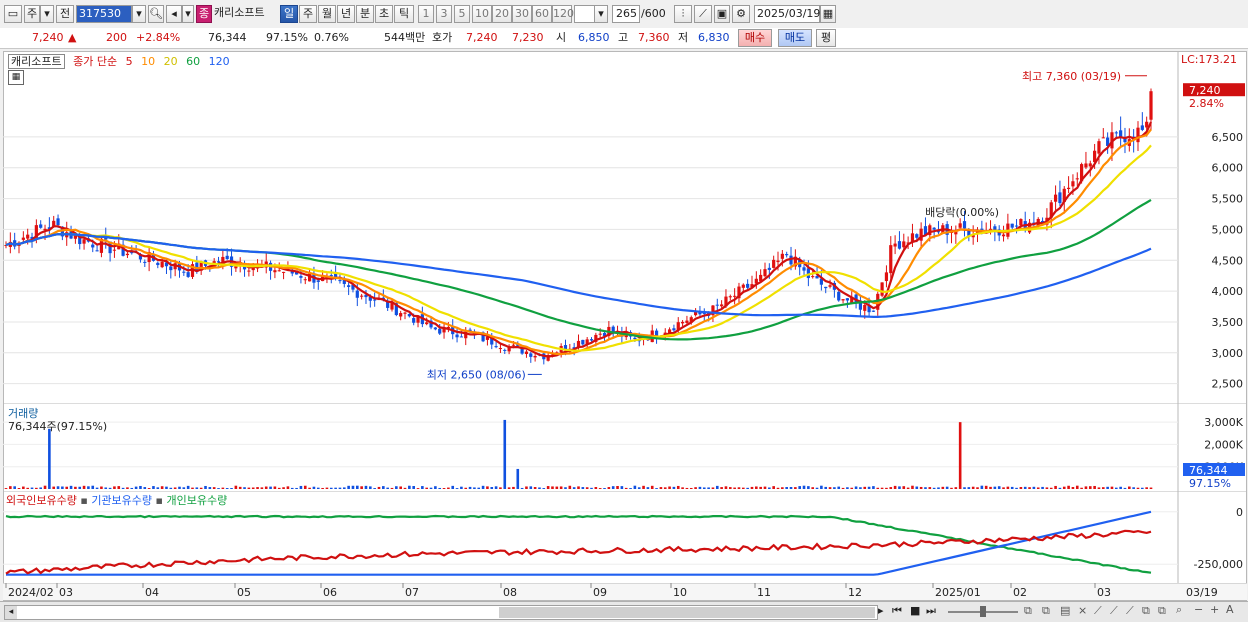 The height and width of the screenshot is (622, 1248). I want to click on buy-button: 매수, so click(755, 38).